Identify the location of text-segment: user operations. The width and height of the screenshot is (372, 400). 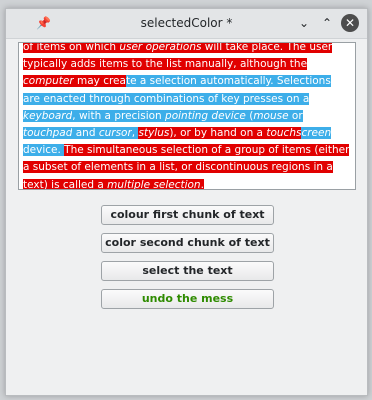
(160, 47).